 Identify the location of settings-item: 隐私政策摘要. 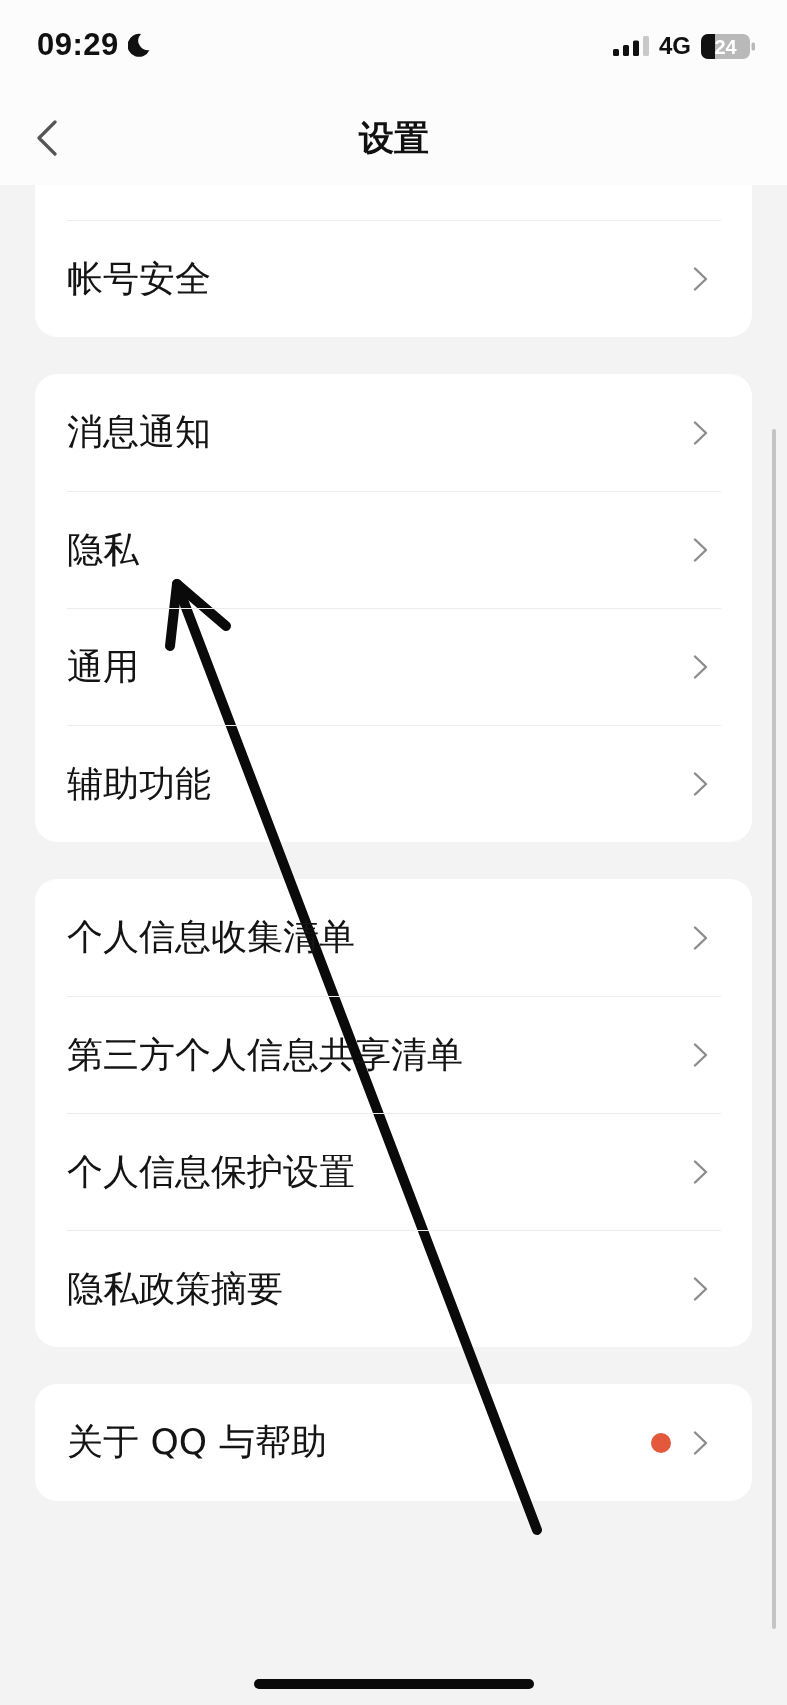
(394, 1288).